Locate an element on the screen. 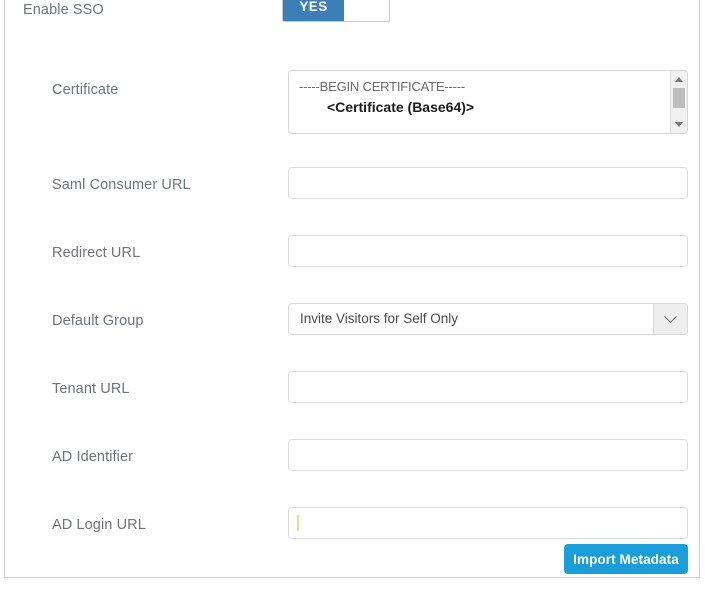 This screenshot has width=705, height=596. label-ad-identifier: AD Identifier is located at coordinates (93, 457).